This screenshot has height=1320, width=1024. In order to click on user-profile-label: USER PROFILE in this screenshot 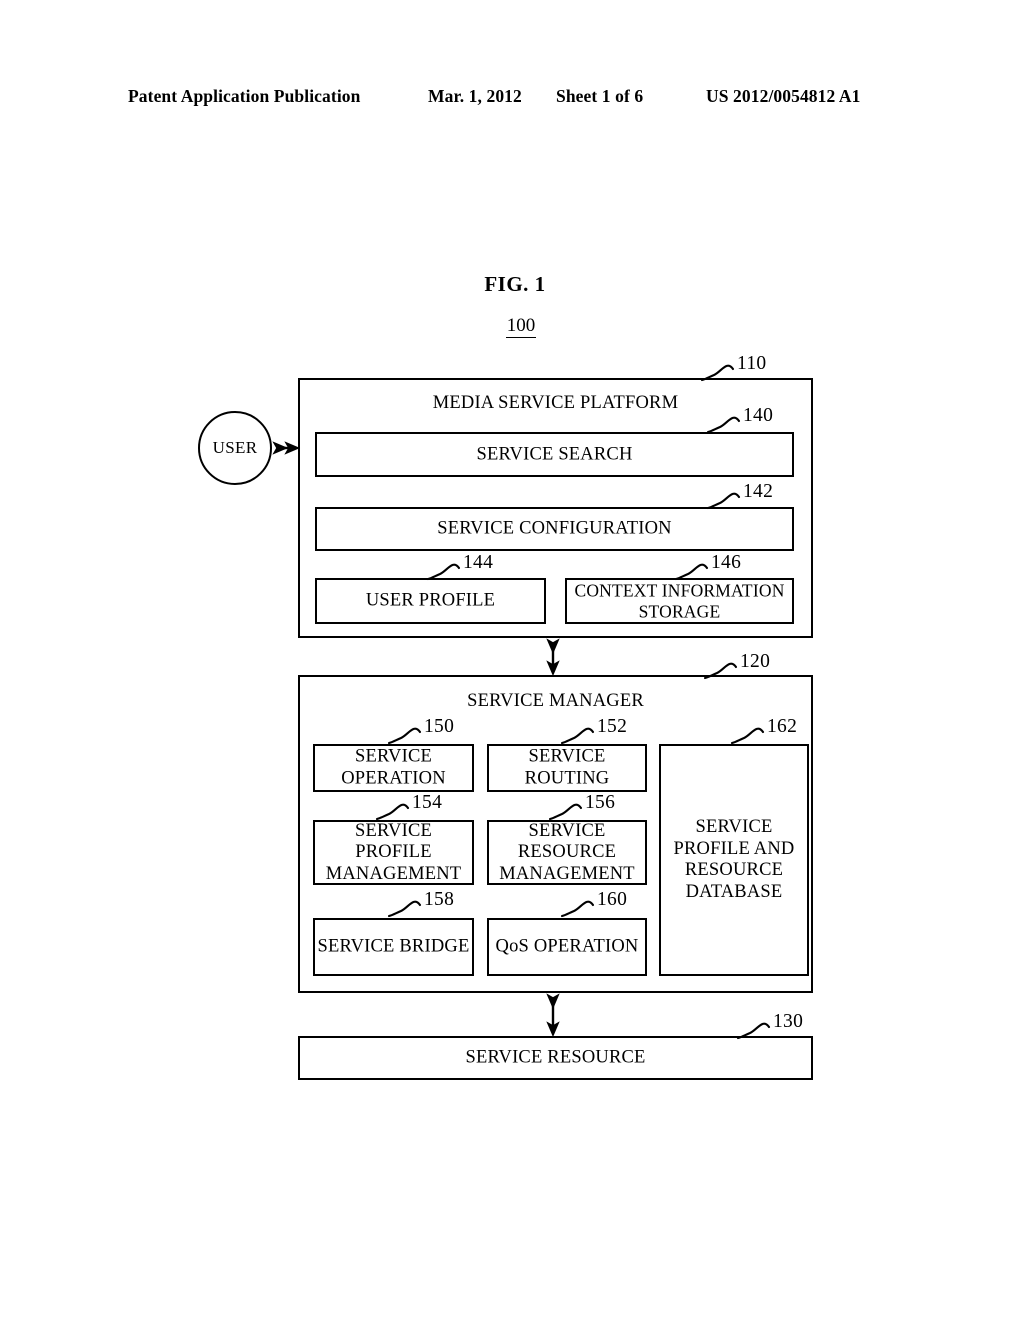, I will do `click(430, 600)`.